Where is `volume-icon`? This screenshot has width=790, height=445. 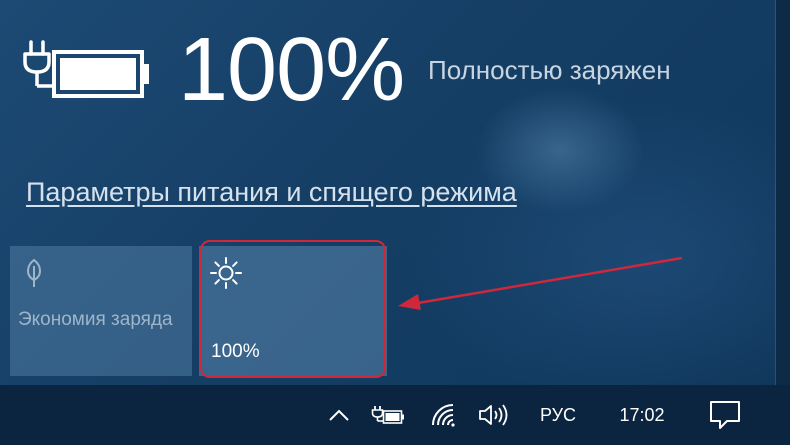
volume-icon is located at coordinates (493, 415).